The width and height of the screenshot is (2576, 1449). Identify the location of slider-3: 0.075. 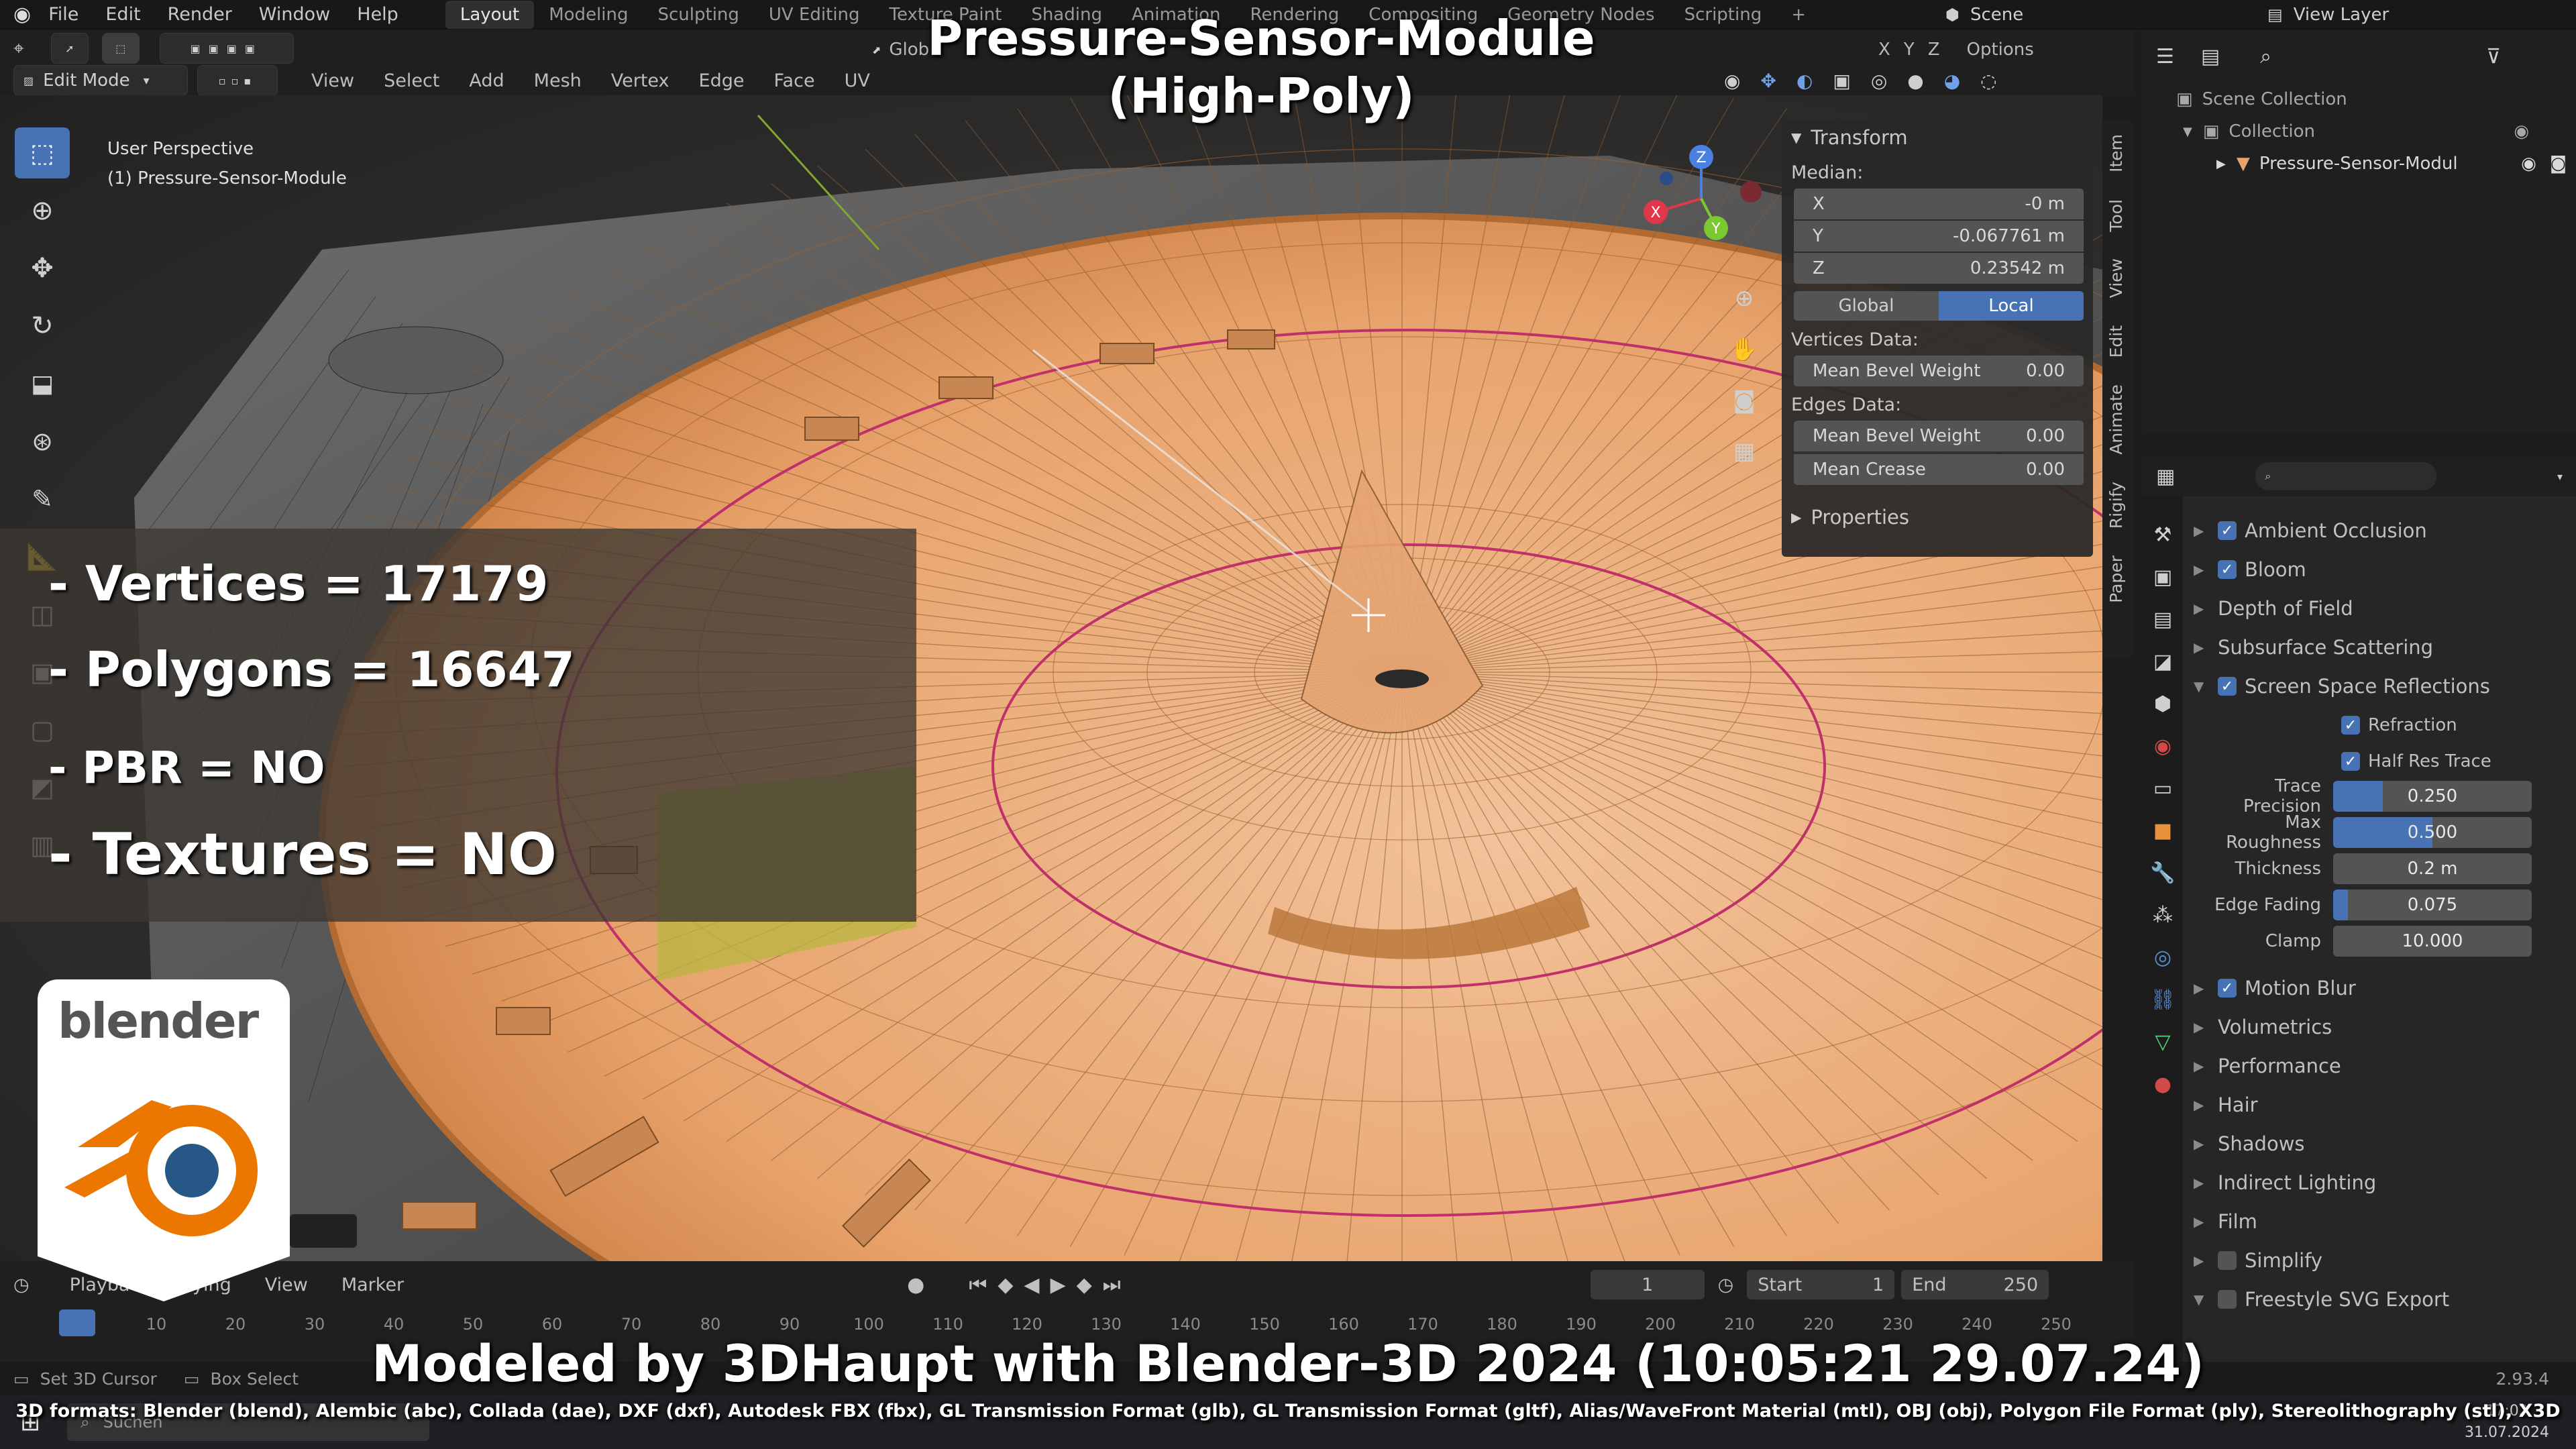
(2432, 905).